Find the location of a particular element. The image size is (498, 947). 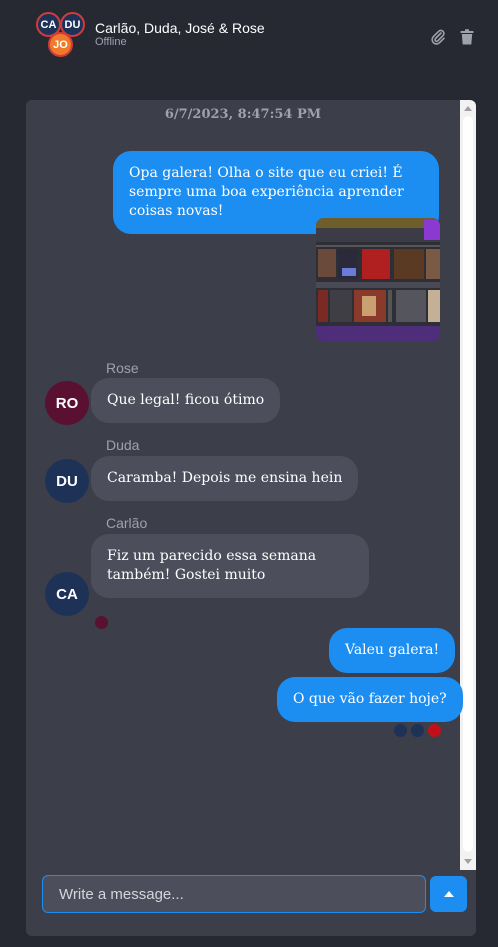

paperclip-icon is located at coordinates (438, 37).